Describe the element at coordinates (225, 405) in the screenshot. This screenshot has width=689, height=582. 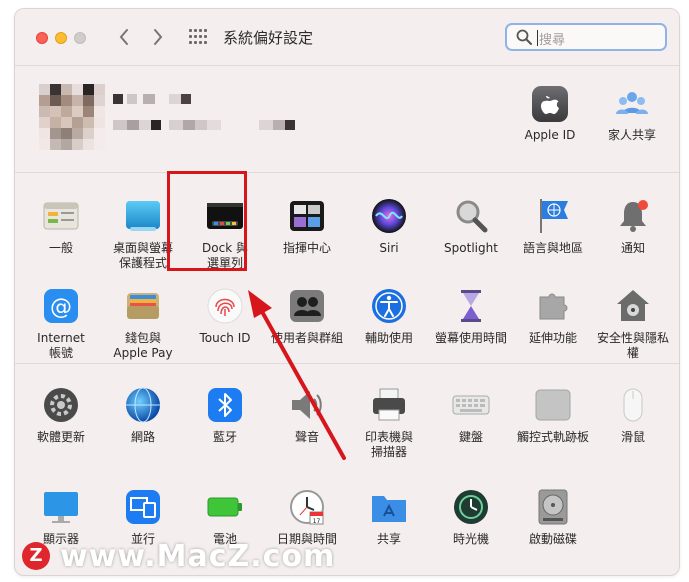
I see `bluetooth-icon` at that location.